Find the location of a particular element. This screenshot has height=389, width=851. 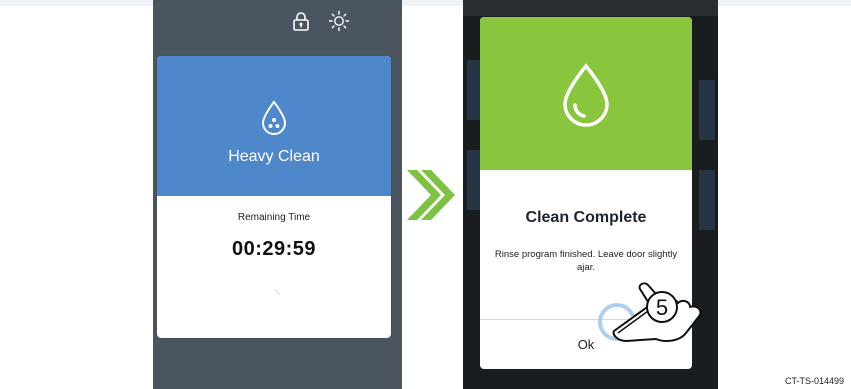

program-header: Heavy Clean is located at coordinates (274, 126).